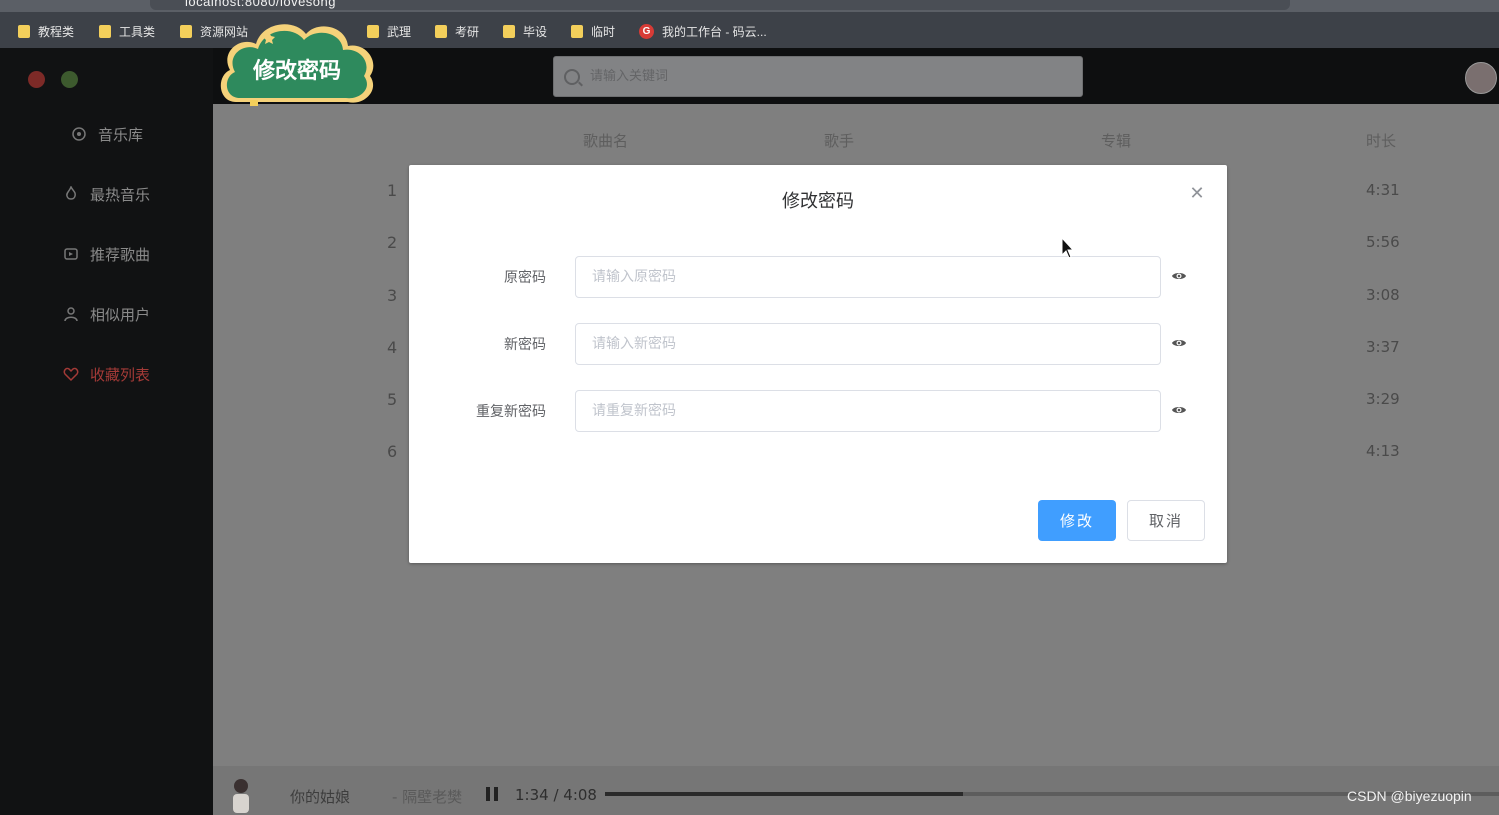 This screenshot has height=815, width=1499. Describe the element at coordinates (120, 254) in the screenshot. I see `sidebar-item-label: 推荐歌曲` at that location.